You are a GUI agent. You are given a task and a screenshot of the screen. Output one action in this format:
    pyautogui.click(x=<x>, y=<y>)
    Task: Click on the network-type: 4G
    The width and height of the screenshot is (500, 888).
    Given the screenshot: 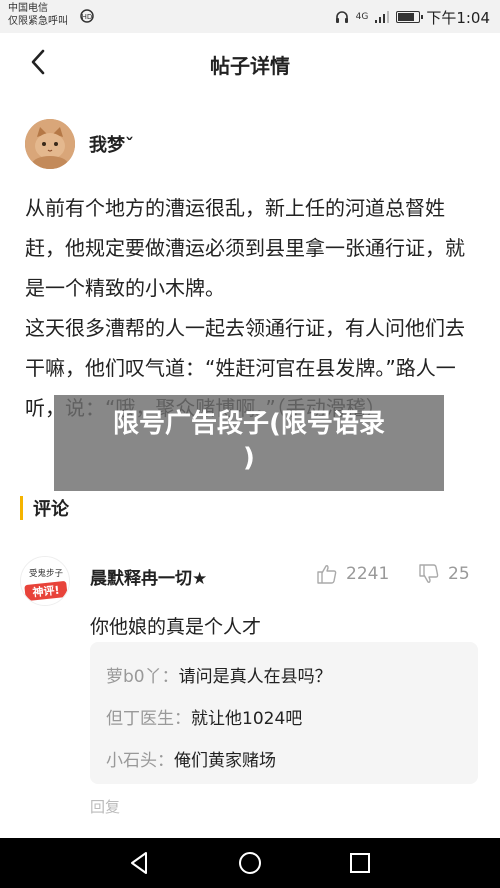 What is the action you would take?
    pyautogui.click(x=362, y=16)
    